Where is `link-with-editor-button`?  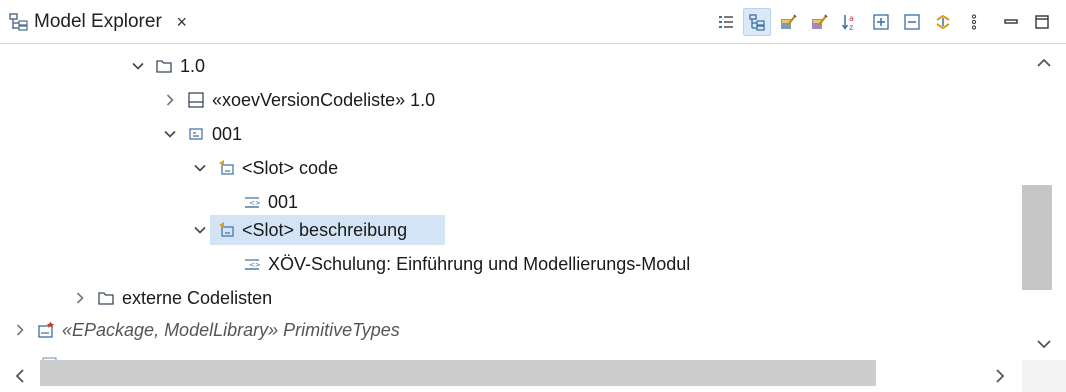 link-with-editor-button is located at coordinates (943, 22).